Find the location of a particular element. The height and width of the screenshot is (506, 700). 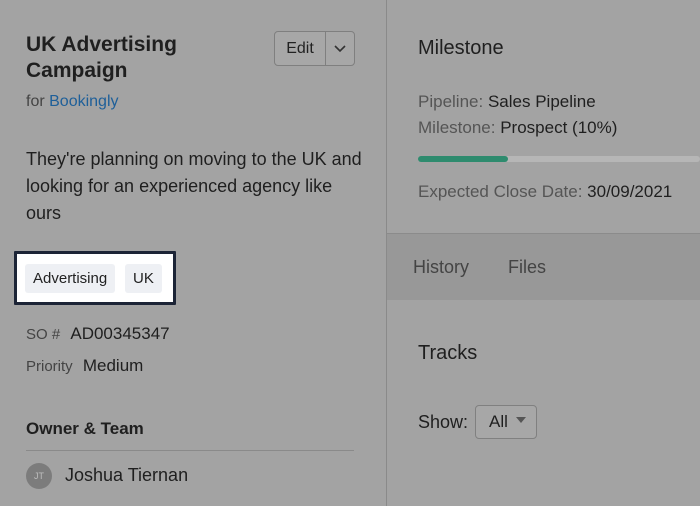

milestone-progress-fill is located at coordinates (463, 159).